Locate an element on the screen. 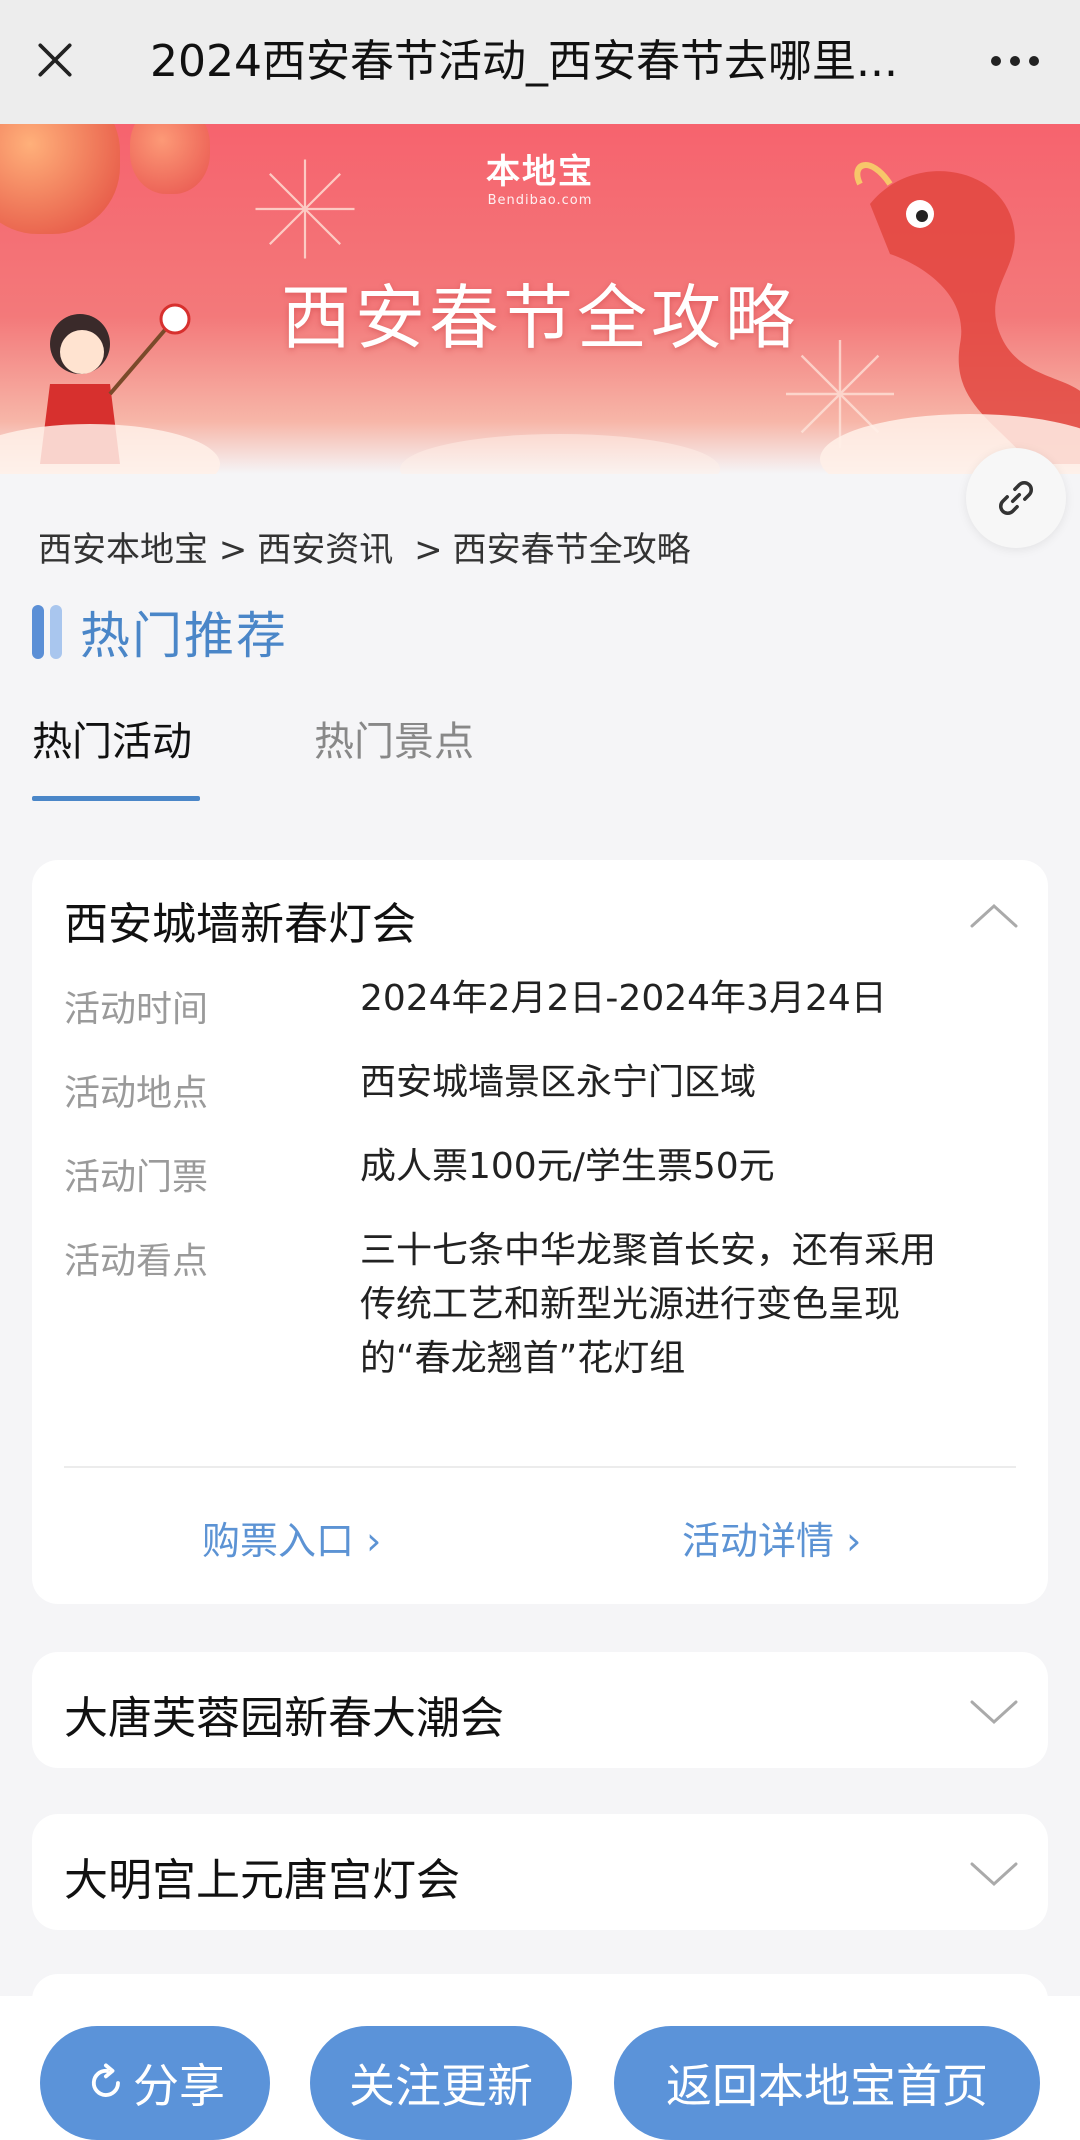 The image size is (1080, 2140). breadcrumb-item-news: 西安资讯 is located at coordinates (330, 550).